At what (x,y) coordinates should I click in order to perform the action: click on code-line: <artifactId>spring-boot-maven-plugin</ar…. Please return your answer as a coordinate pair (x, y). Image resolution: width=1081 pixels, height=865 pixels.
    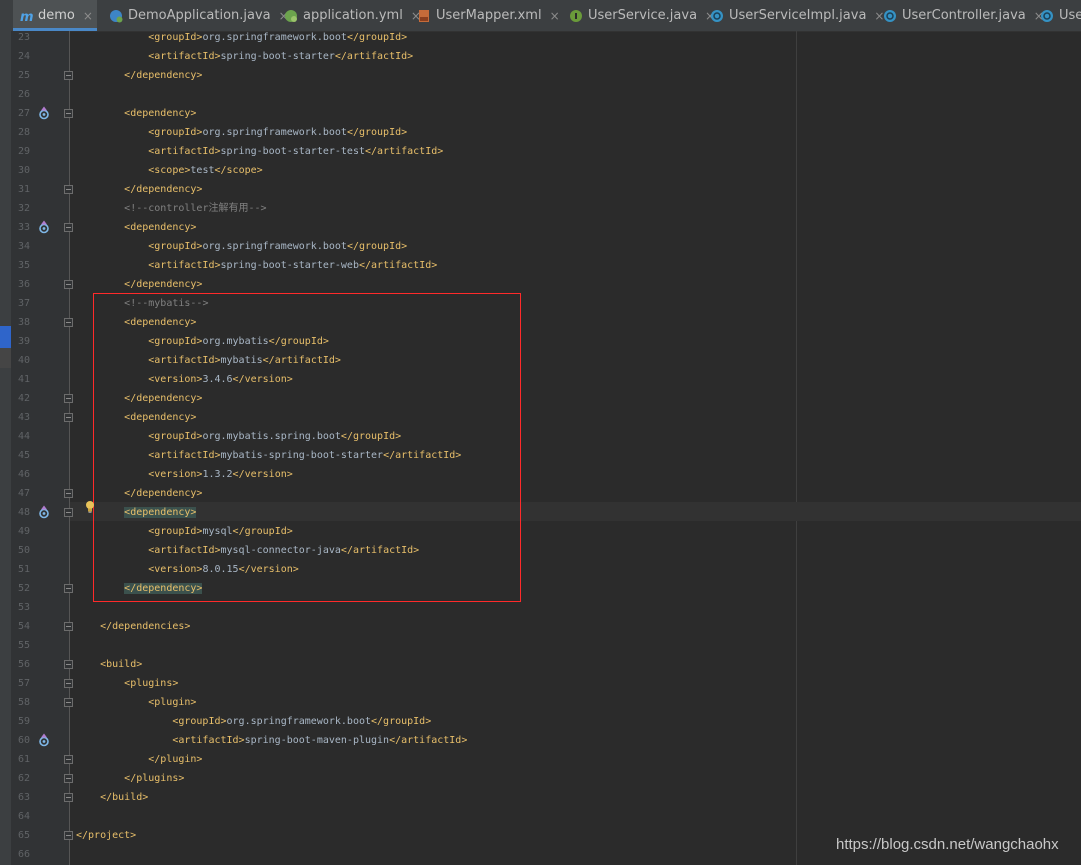
    Looking at the image, I should click on (320, 740).